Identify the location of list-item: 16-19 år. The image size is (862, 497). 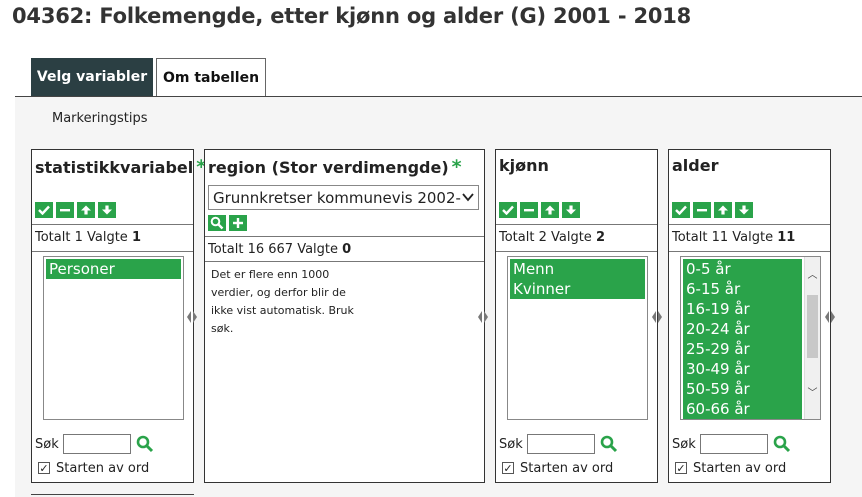
(742, 309).